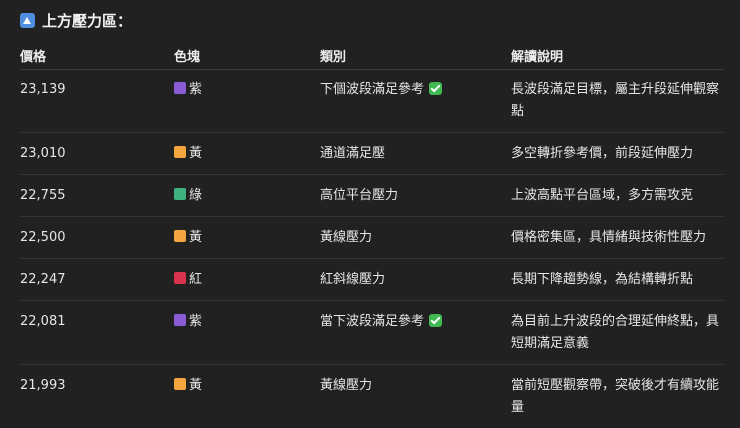  Describe the element at coordinates (352, 153) in the screenshot. I see `category-label: 通道滿足壓` at that location.